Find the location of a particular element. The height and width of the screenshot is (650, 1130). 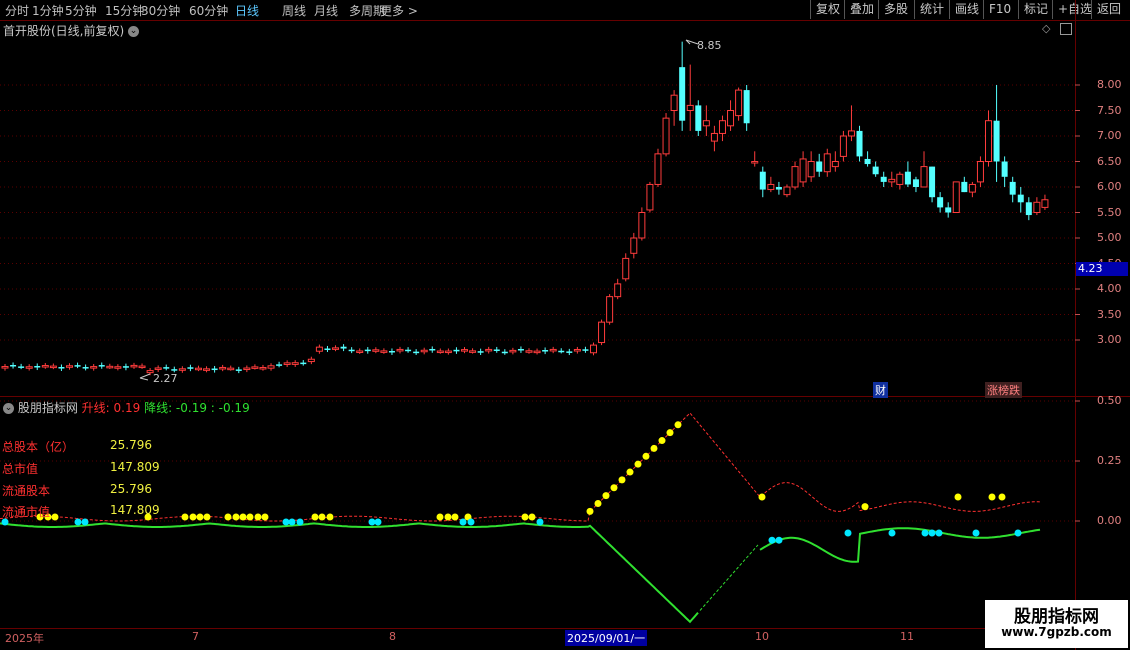

watermark-url: www.7gpzb.com is located at coordinates (1056, 632).